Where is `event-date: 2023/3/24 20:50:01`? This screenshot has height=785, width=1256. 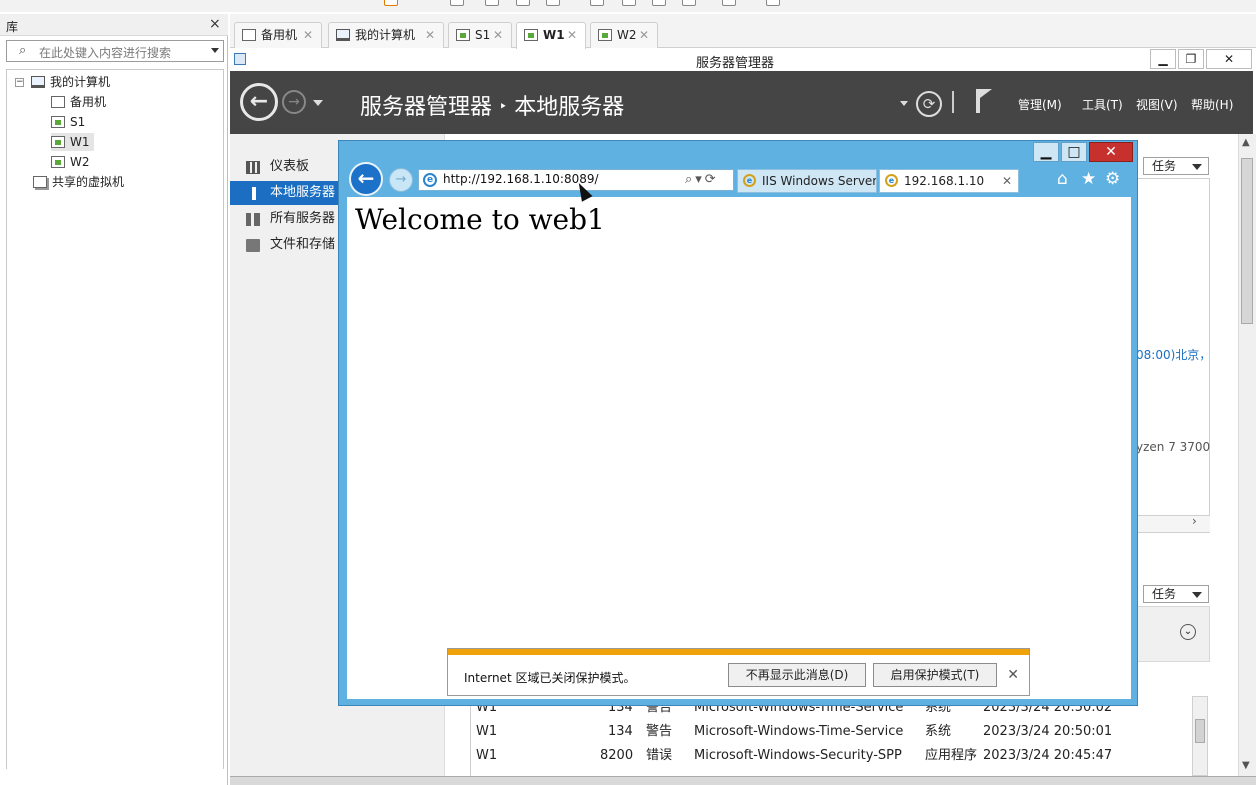
event-date: 2023/3/24 20:50:01 is located at coordinates (1048, 731).